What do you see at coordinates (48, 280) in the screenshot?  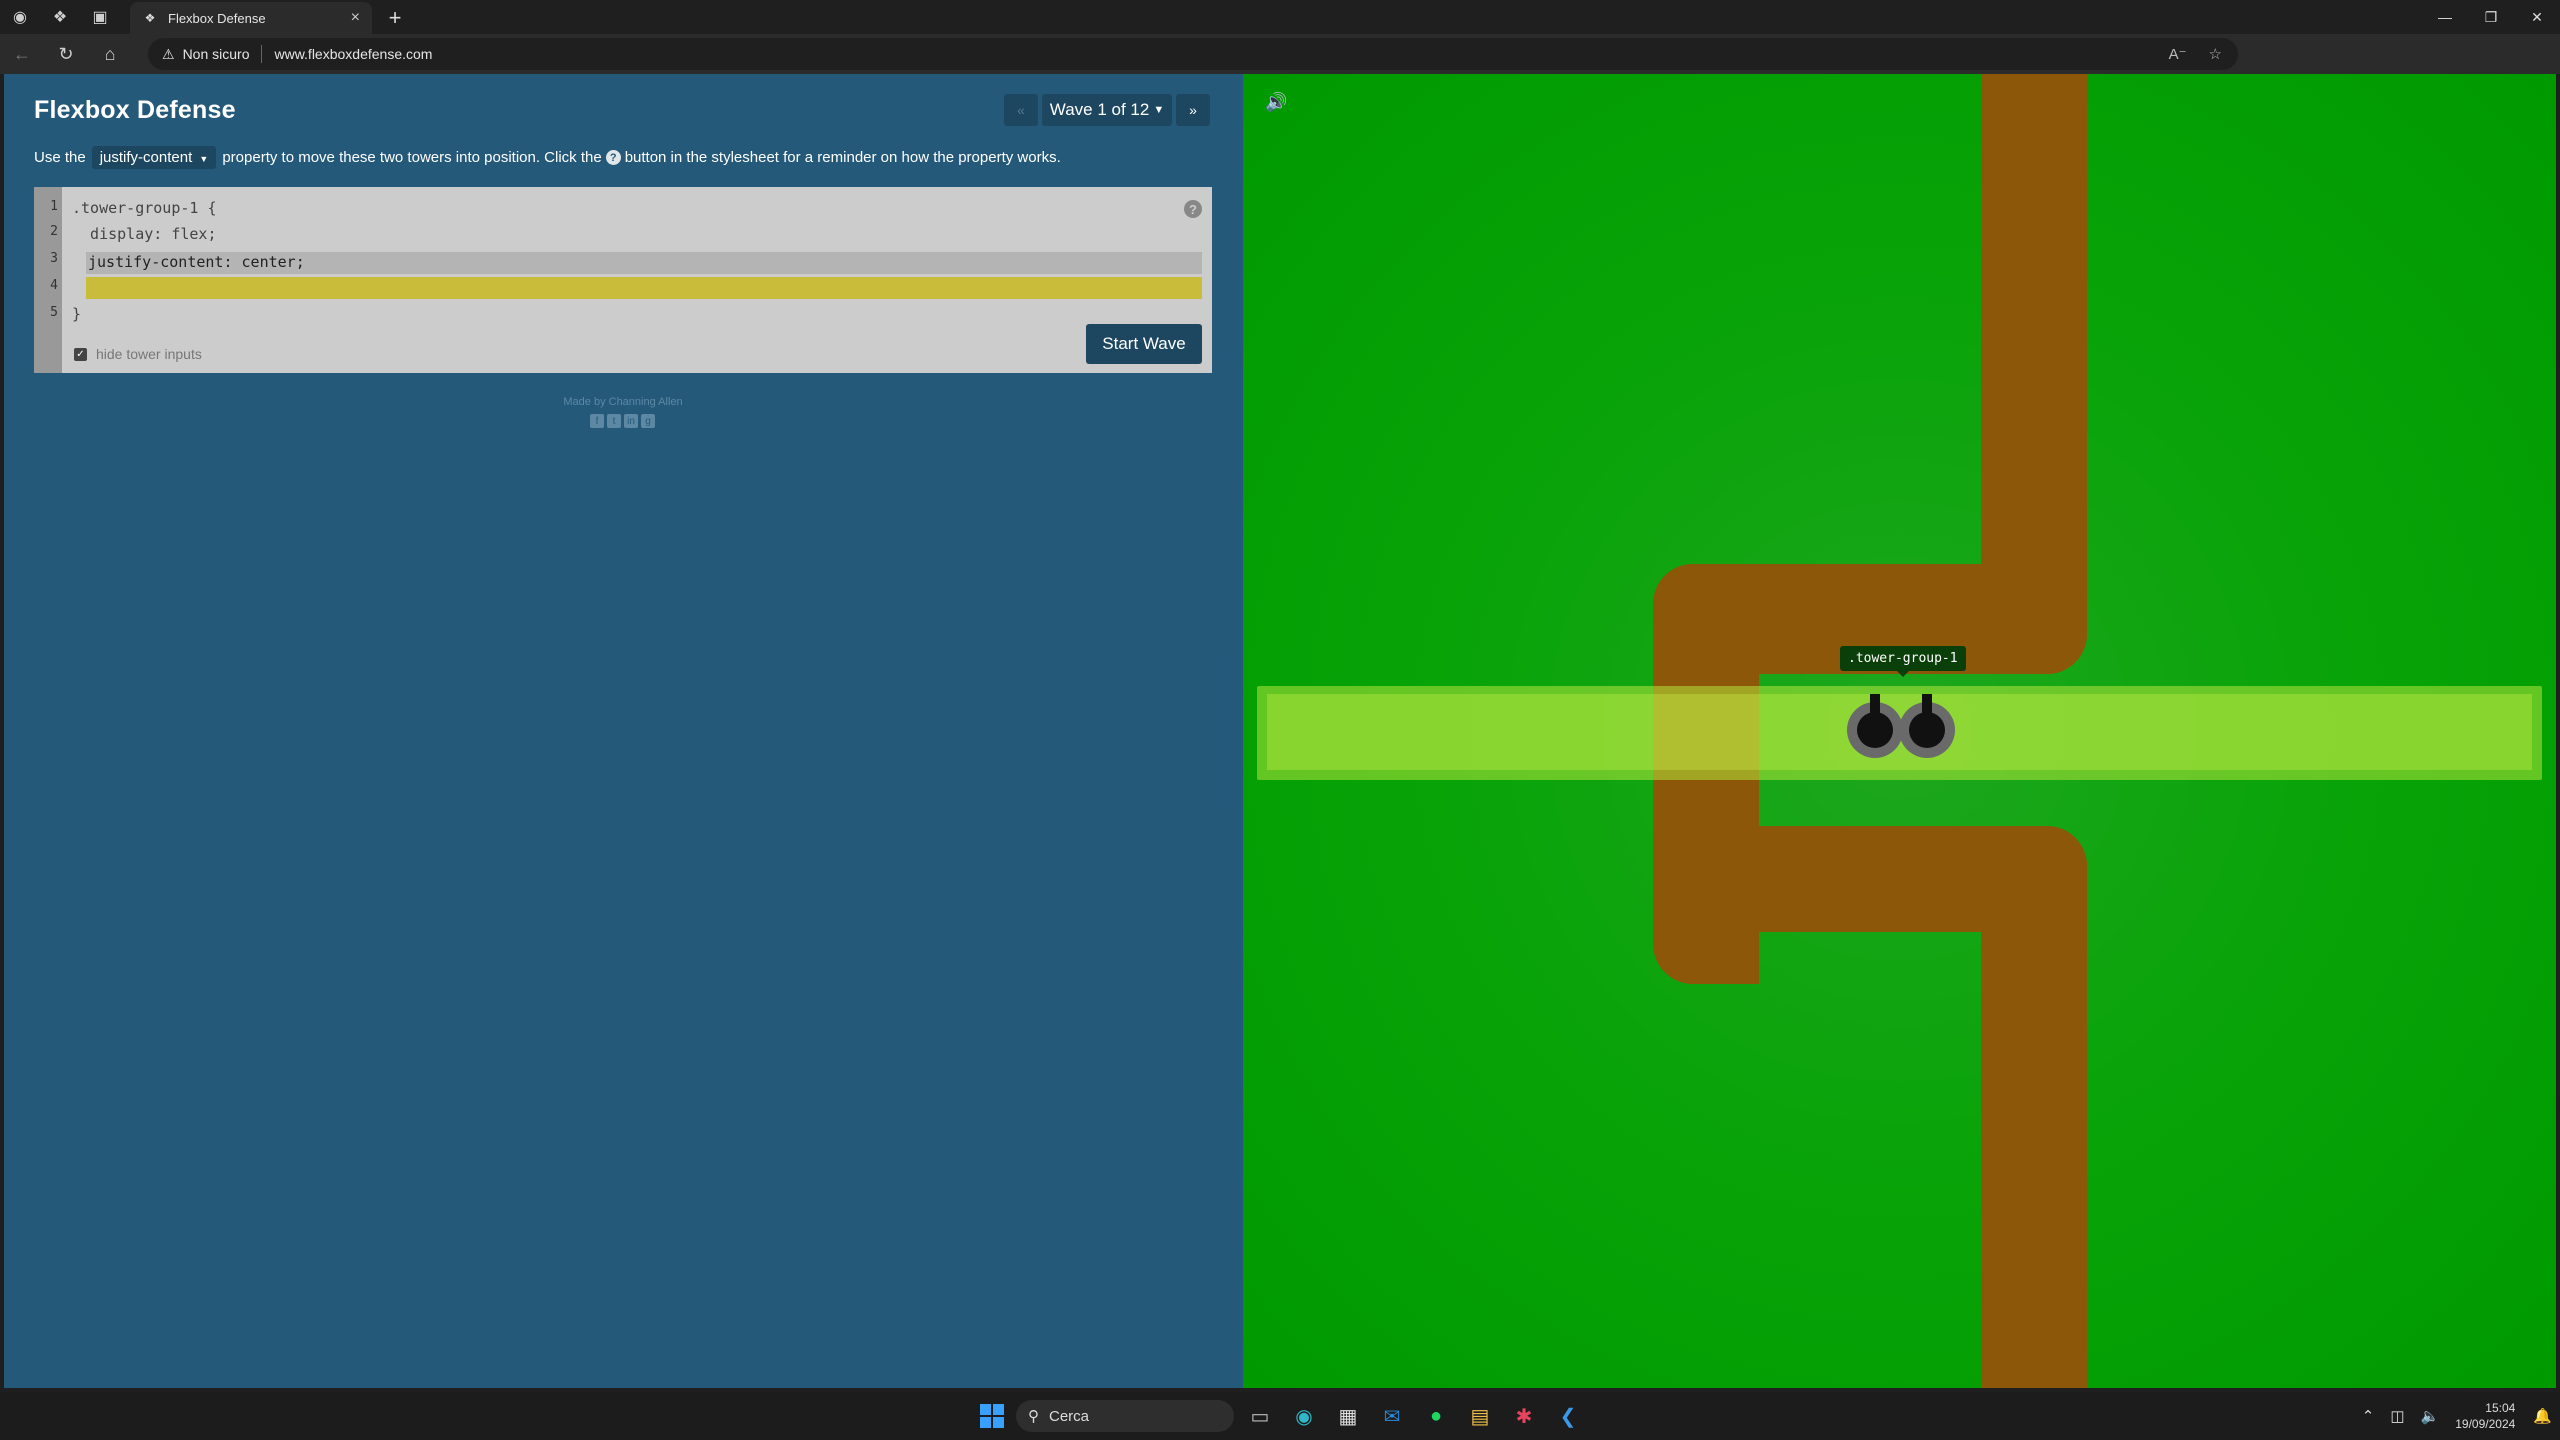 I see `line-number-gutter: 1 2 3 4 5` at bounding box center [48, 280].